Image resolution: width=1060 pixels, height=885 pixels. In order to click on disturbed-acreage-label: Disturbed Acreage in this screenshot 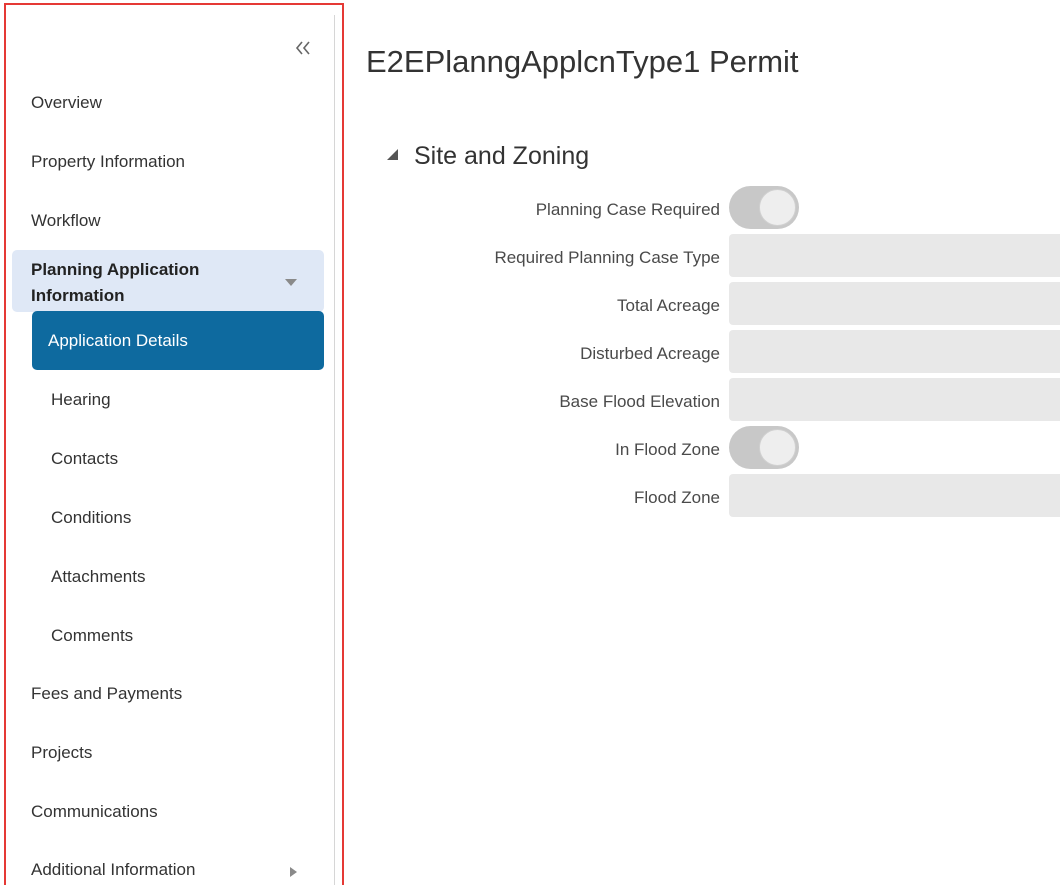, I will do `click(650, 353)`.